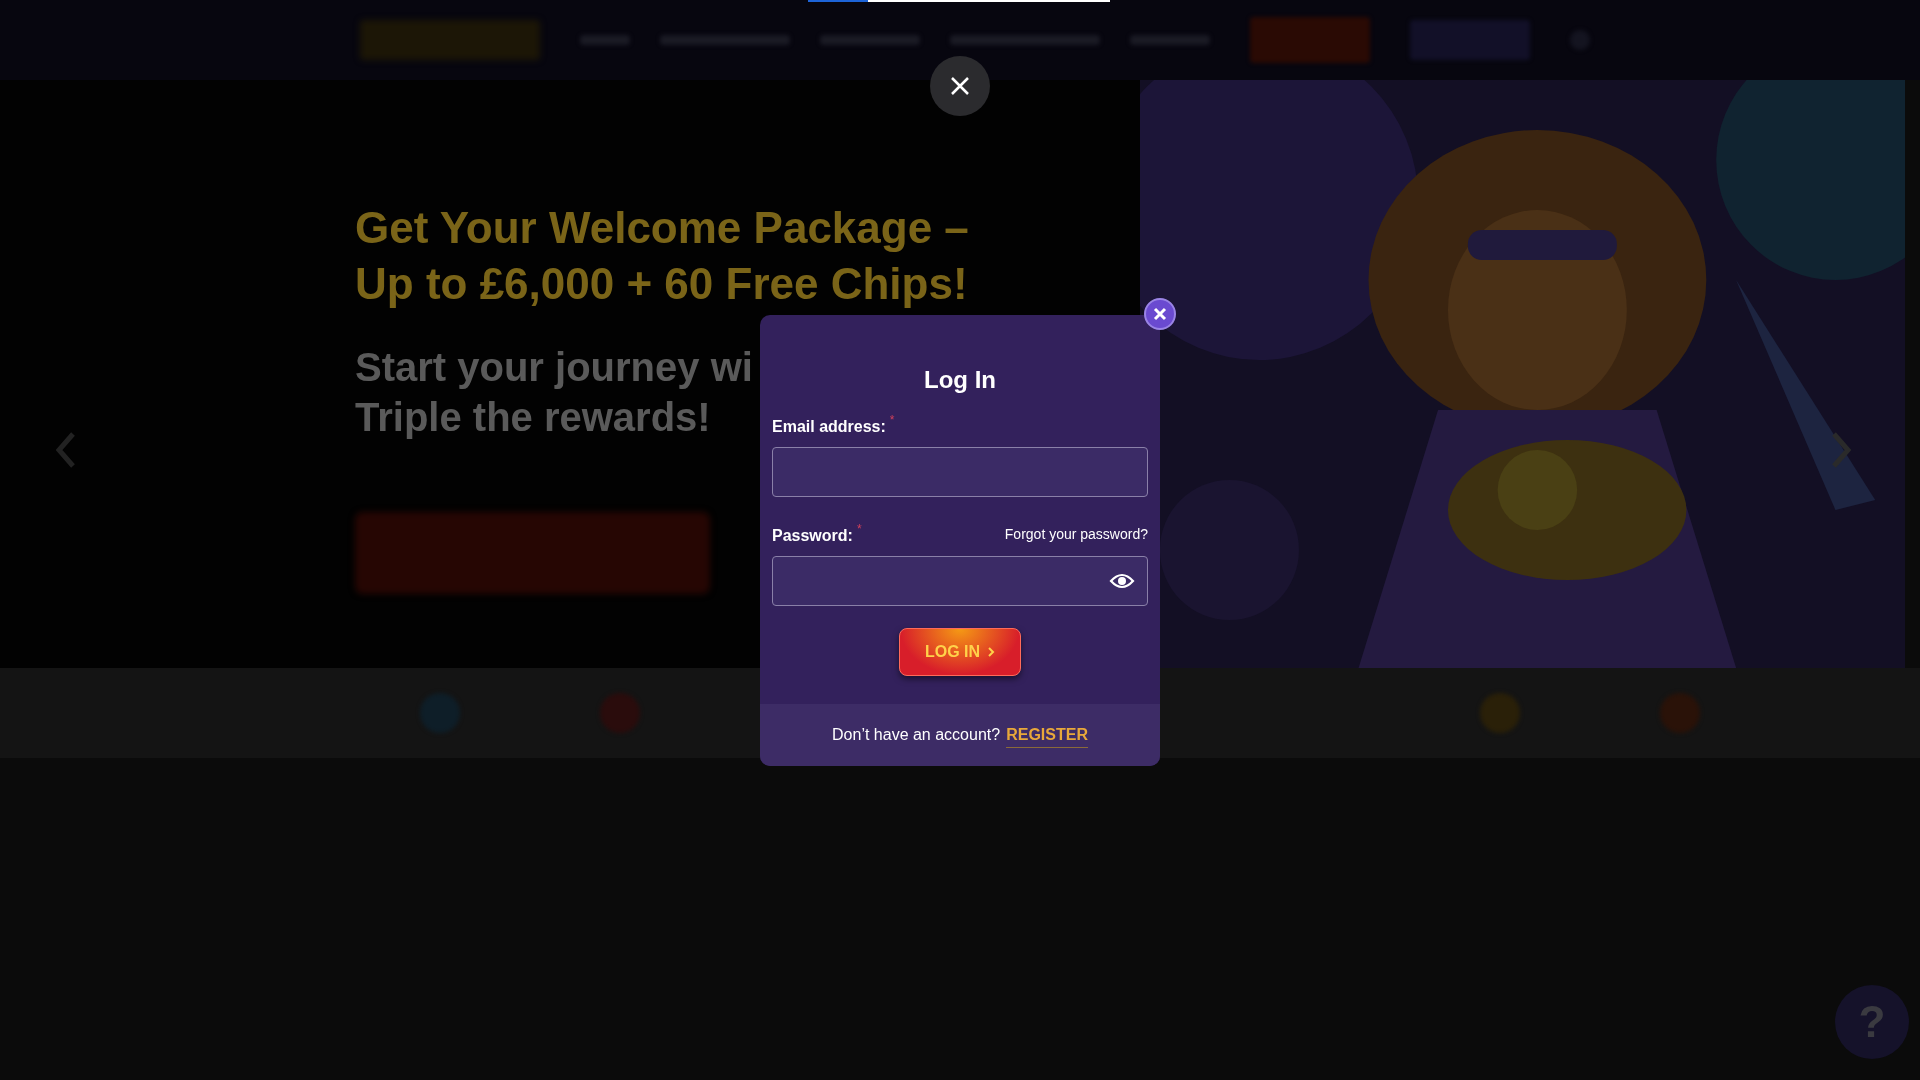  I want to click on eye-icon, so click(1122, 581).